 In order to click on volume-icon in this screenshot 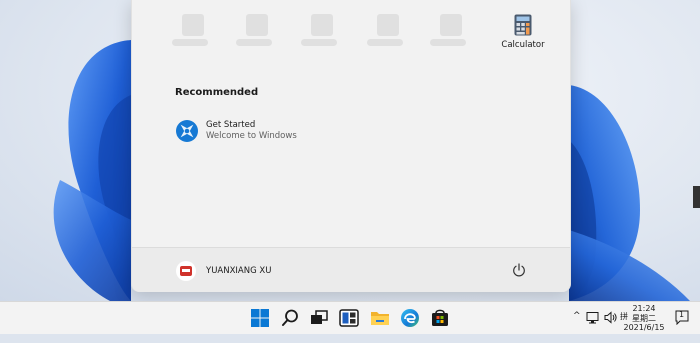, I will do `click(610, 317)`.